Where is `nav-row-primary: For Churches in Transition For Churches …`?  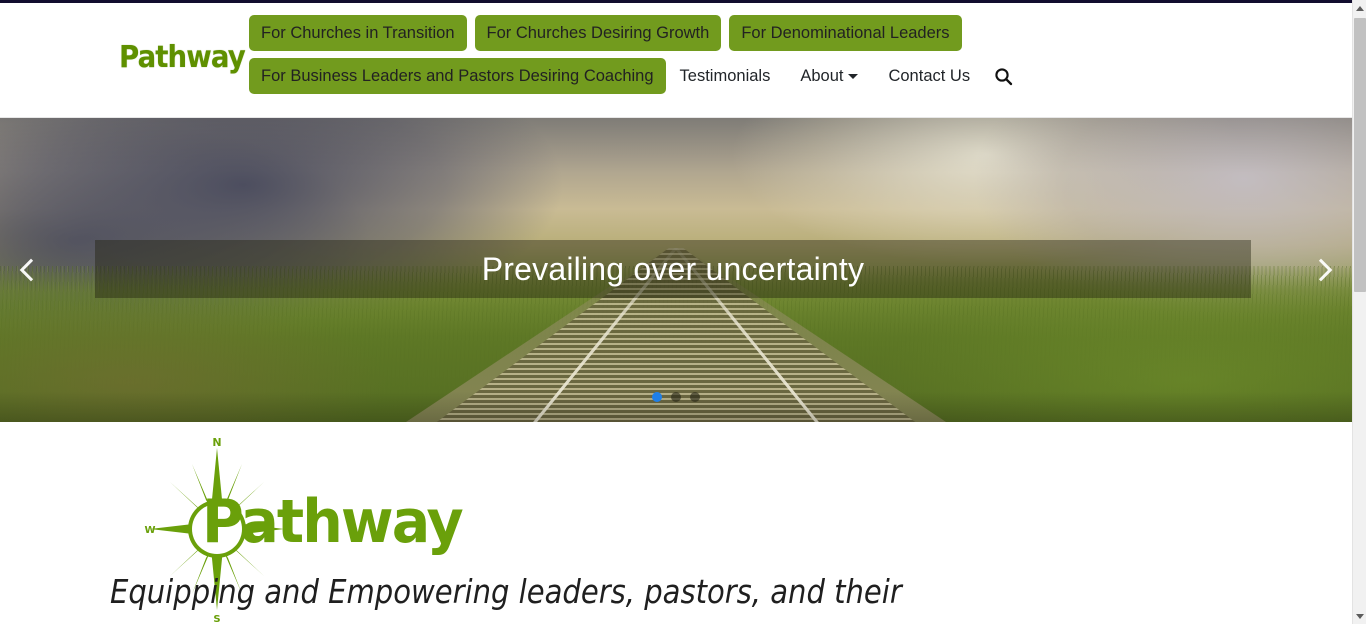
nav-row-primary: For Churches in Transition For Churches … is located at coordinates (634, 33).